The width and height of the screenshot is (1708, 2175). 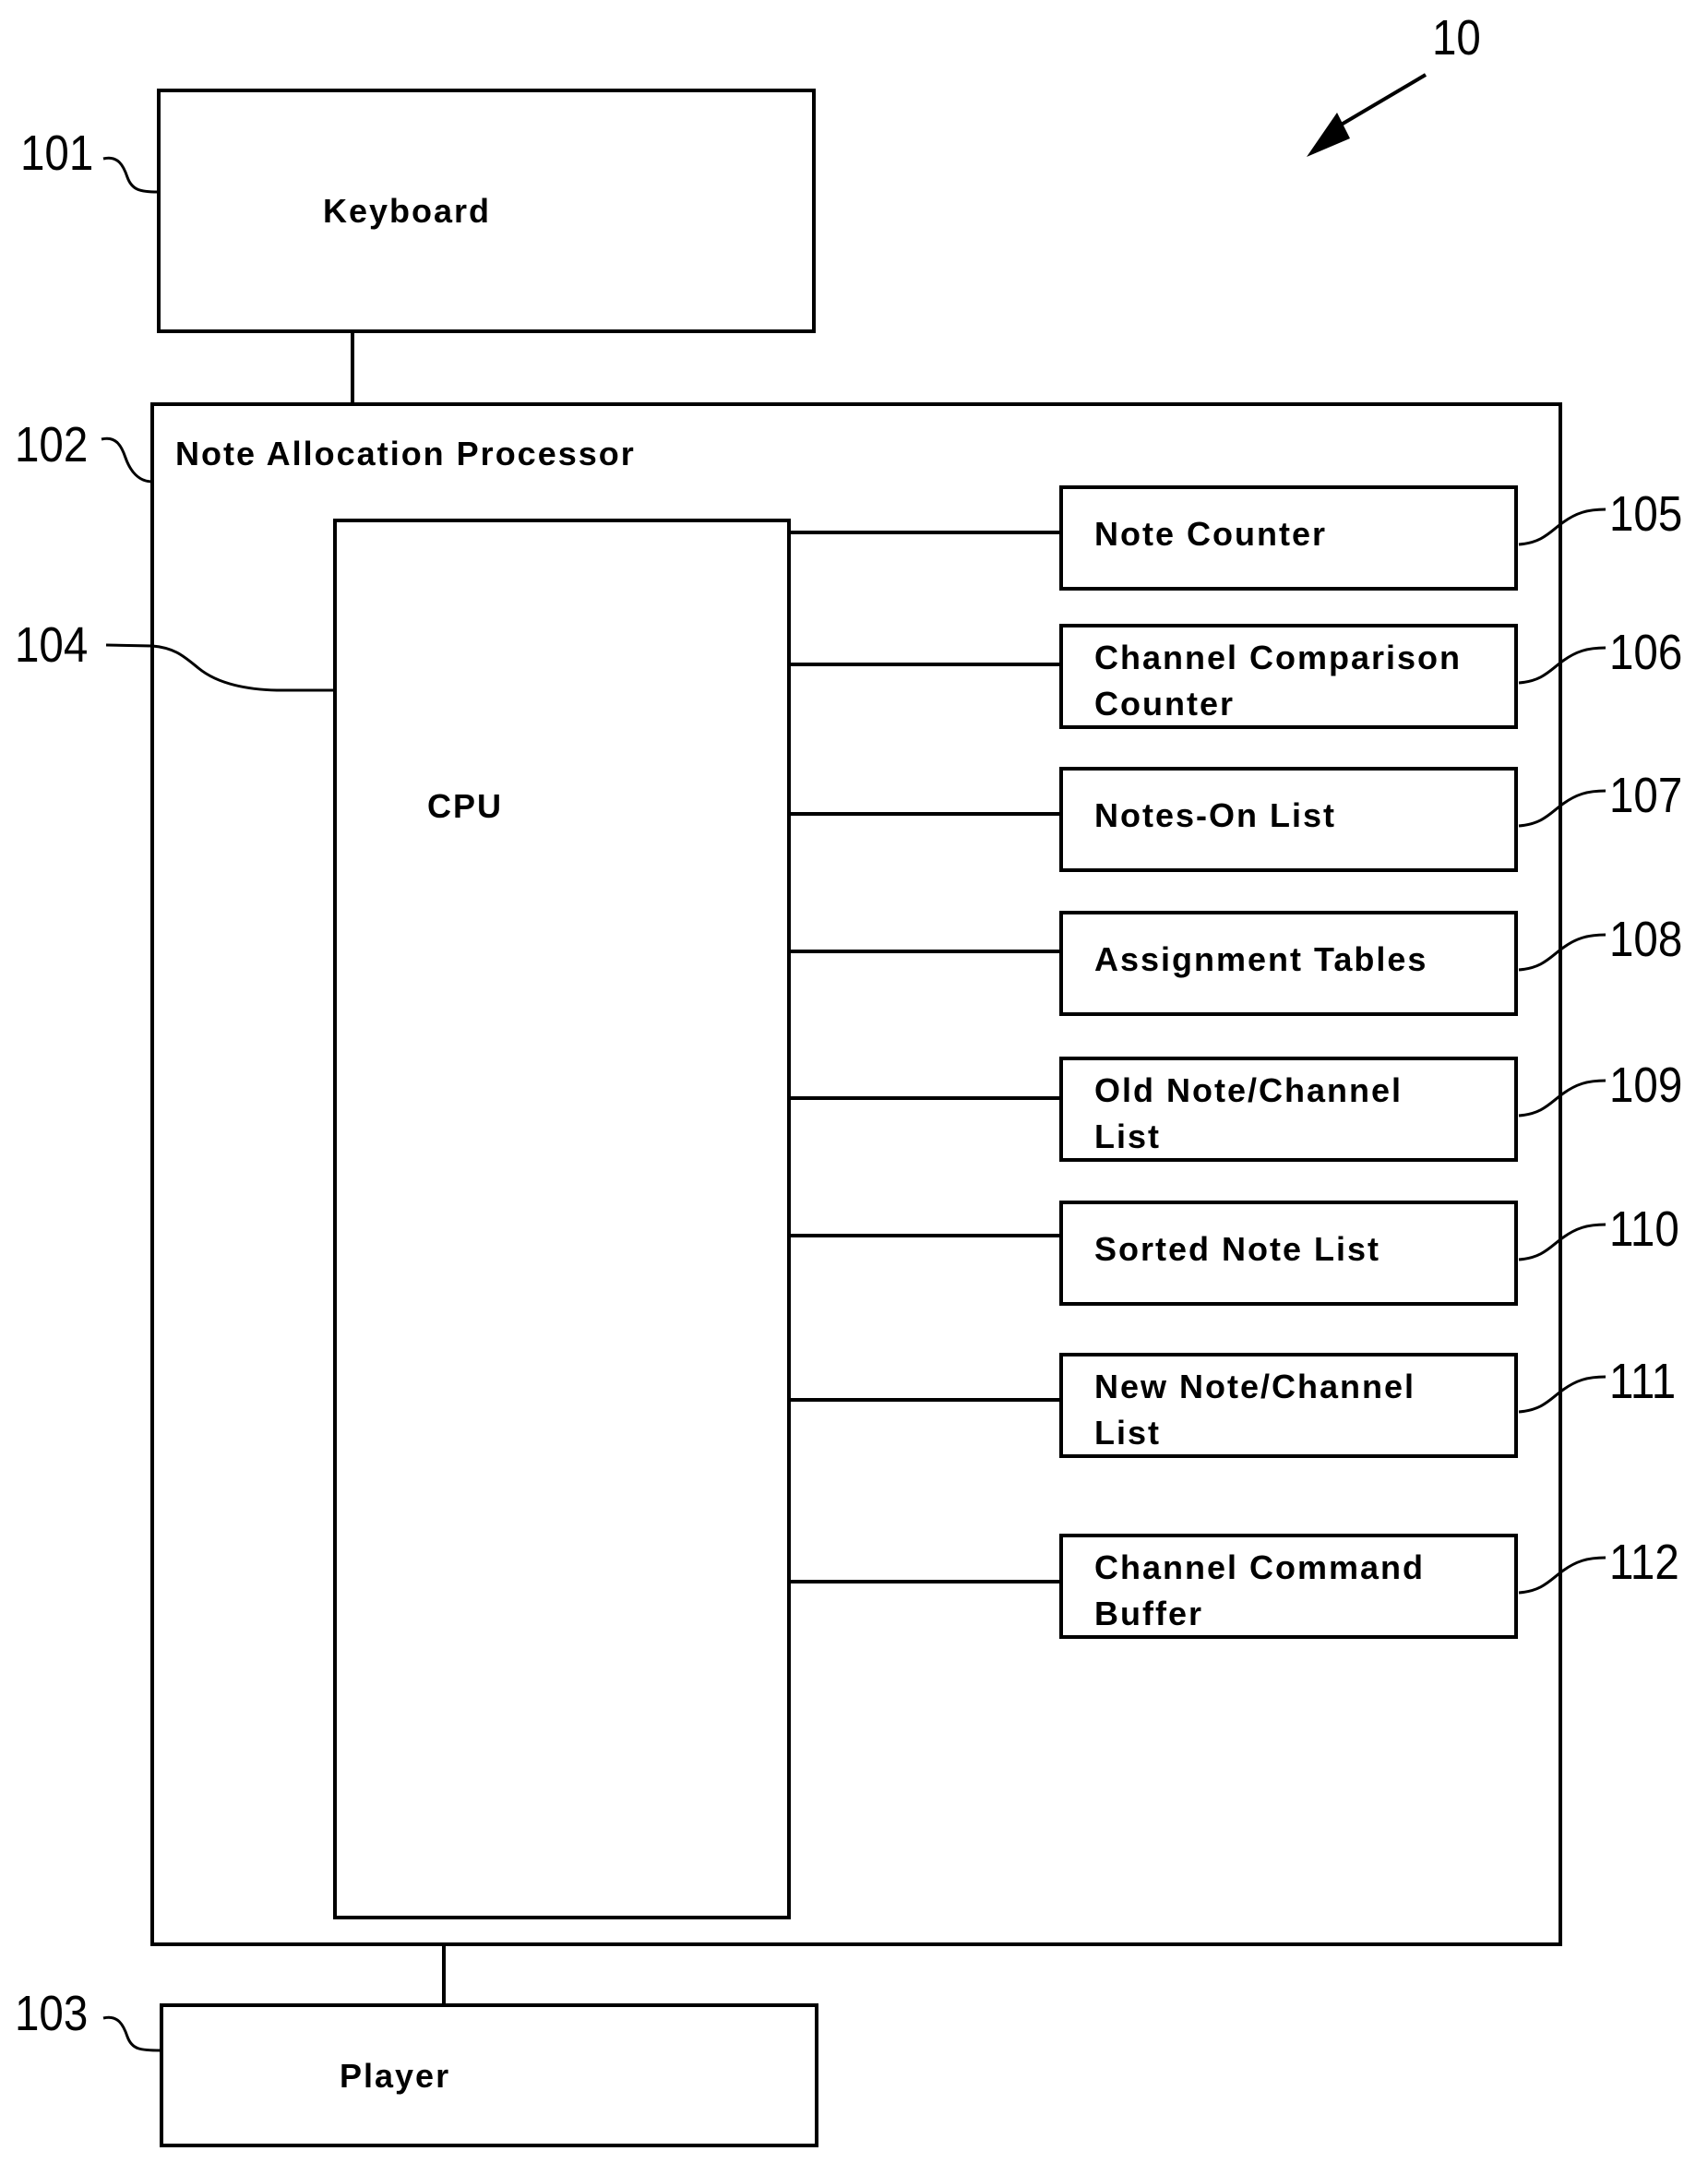 I want to click on ref-number-103: 103, so click(x=52, y=2013).